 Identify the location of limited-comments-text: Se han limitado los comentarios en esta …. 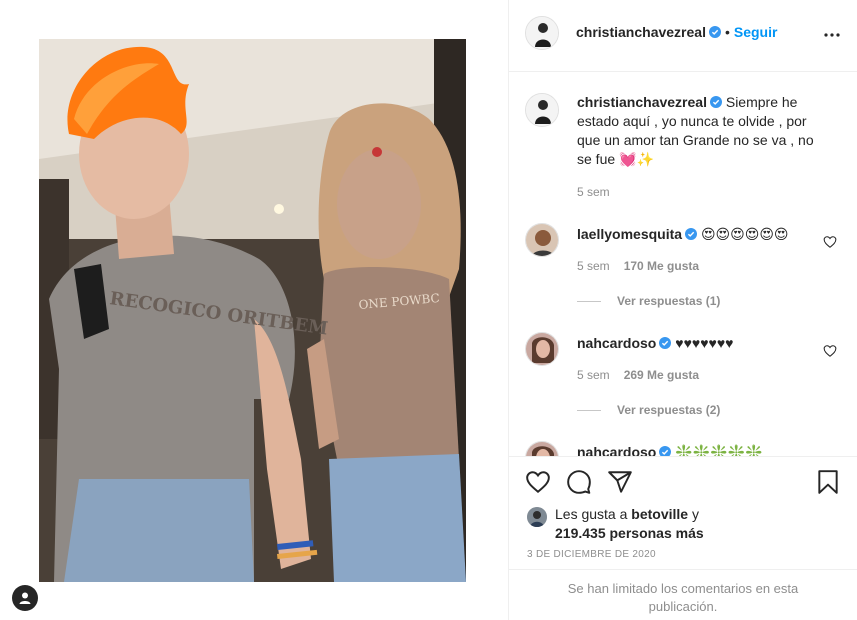
(683, 597).